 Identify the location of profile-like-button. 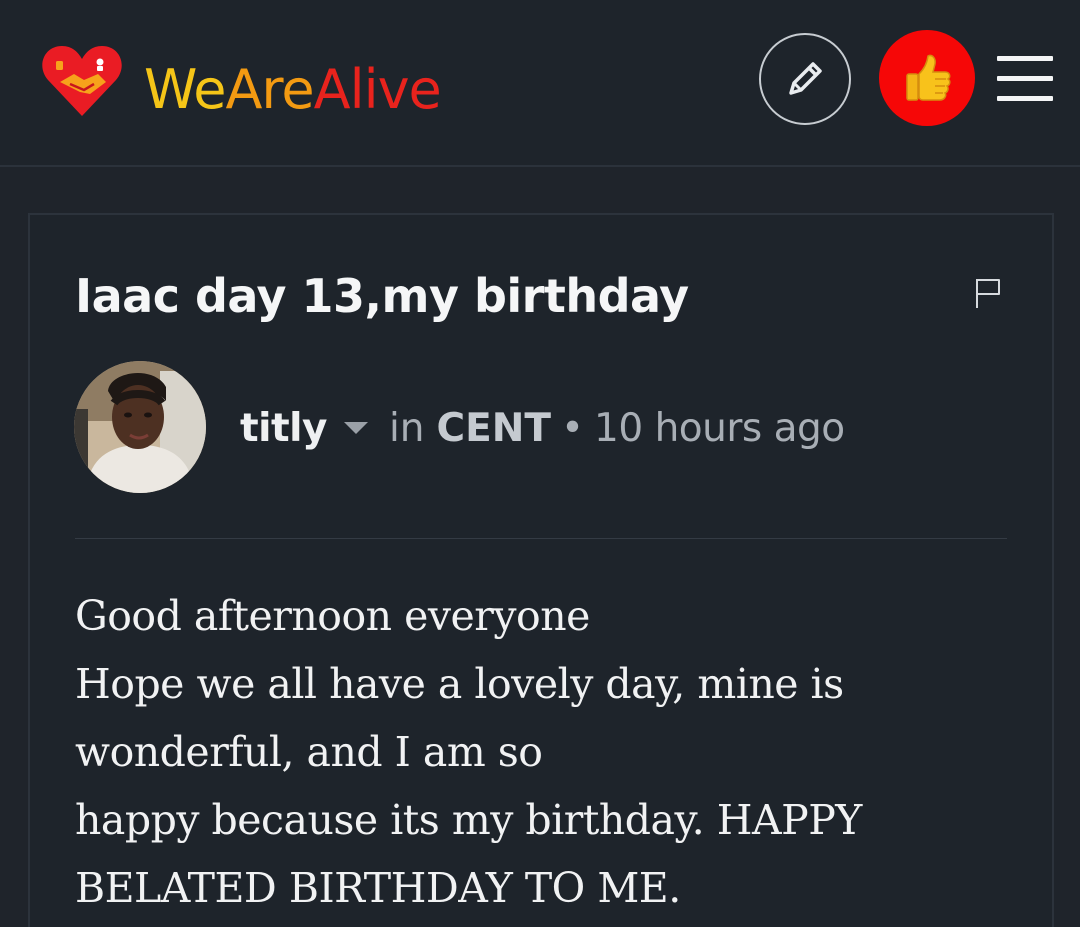
(927, 78).